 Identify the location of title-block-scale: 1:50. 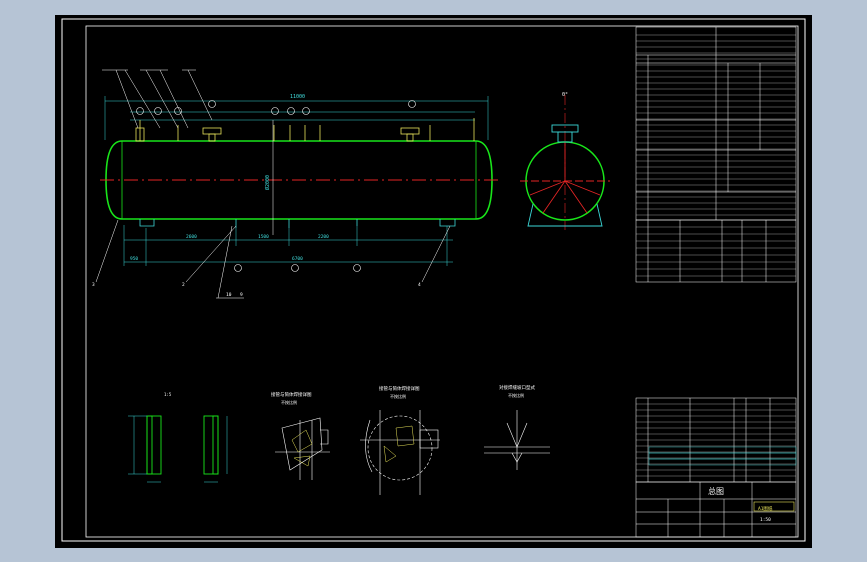
(765, 520).